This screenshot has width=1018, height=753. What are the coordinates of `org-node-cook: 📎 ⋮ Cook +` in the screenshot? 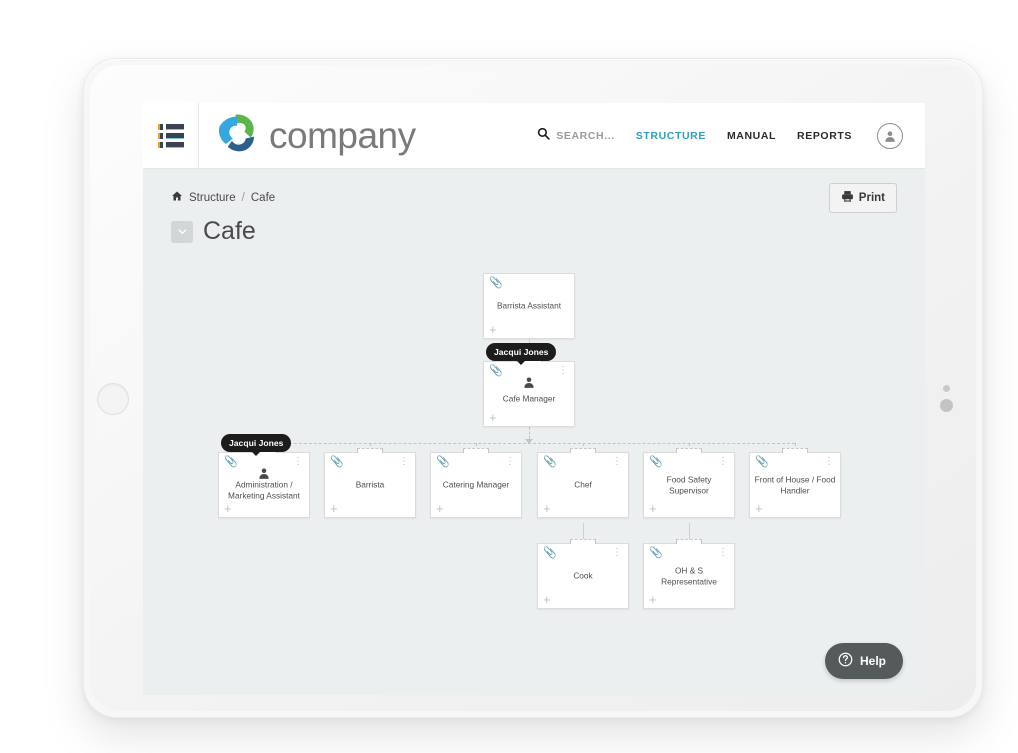 It's located at (583, 574).